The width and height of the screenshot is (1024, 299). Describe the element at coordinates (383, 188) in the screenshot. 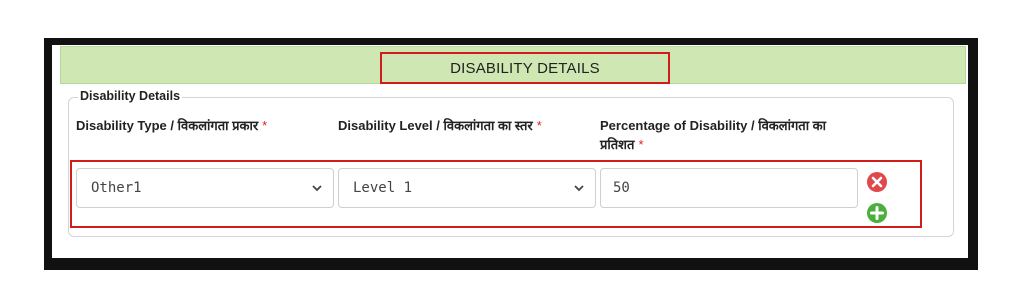

I see `disability-level-value: Level 1` at that location.